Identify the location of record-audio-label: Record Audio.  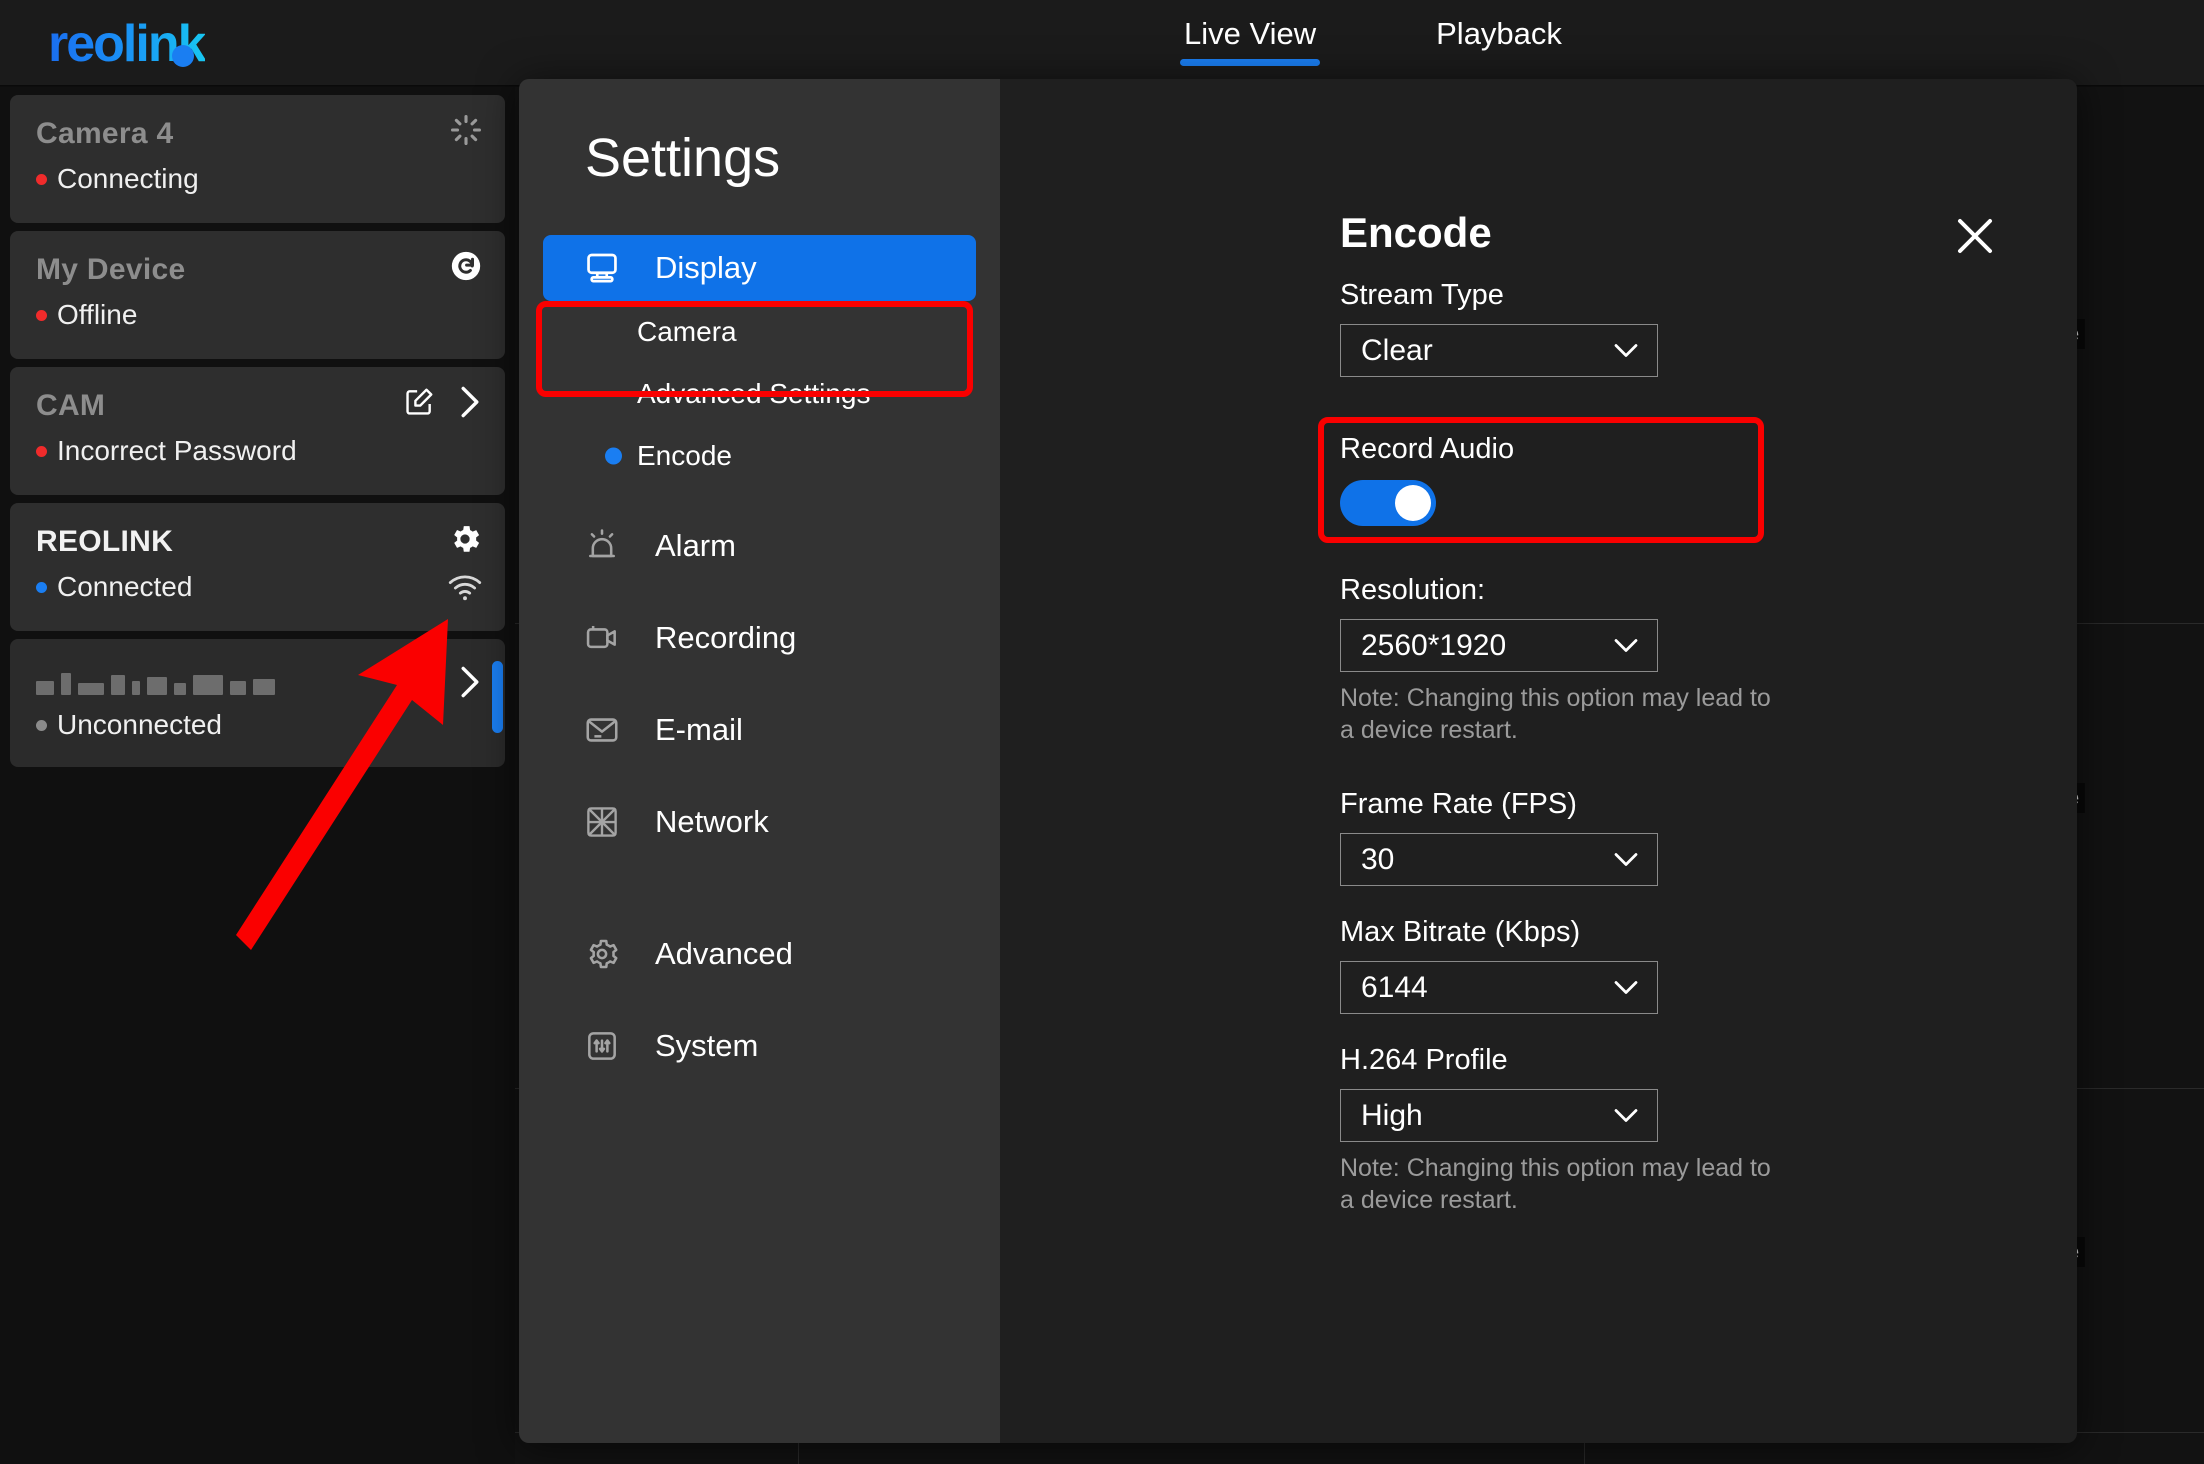
(1427, 449).